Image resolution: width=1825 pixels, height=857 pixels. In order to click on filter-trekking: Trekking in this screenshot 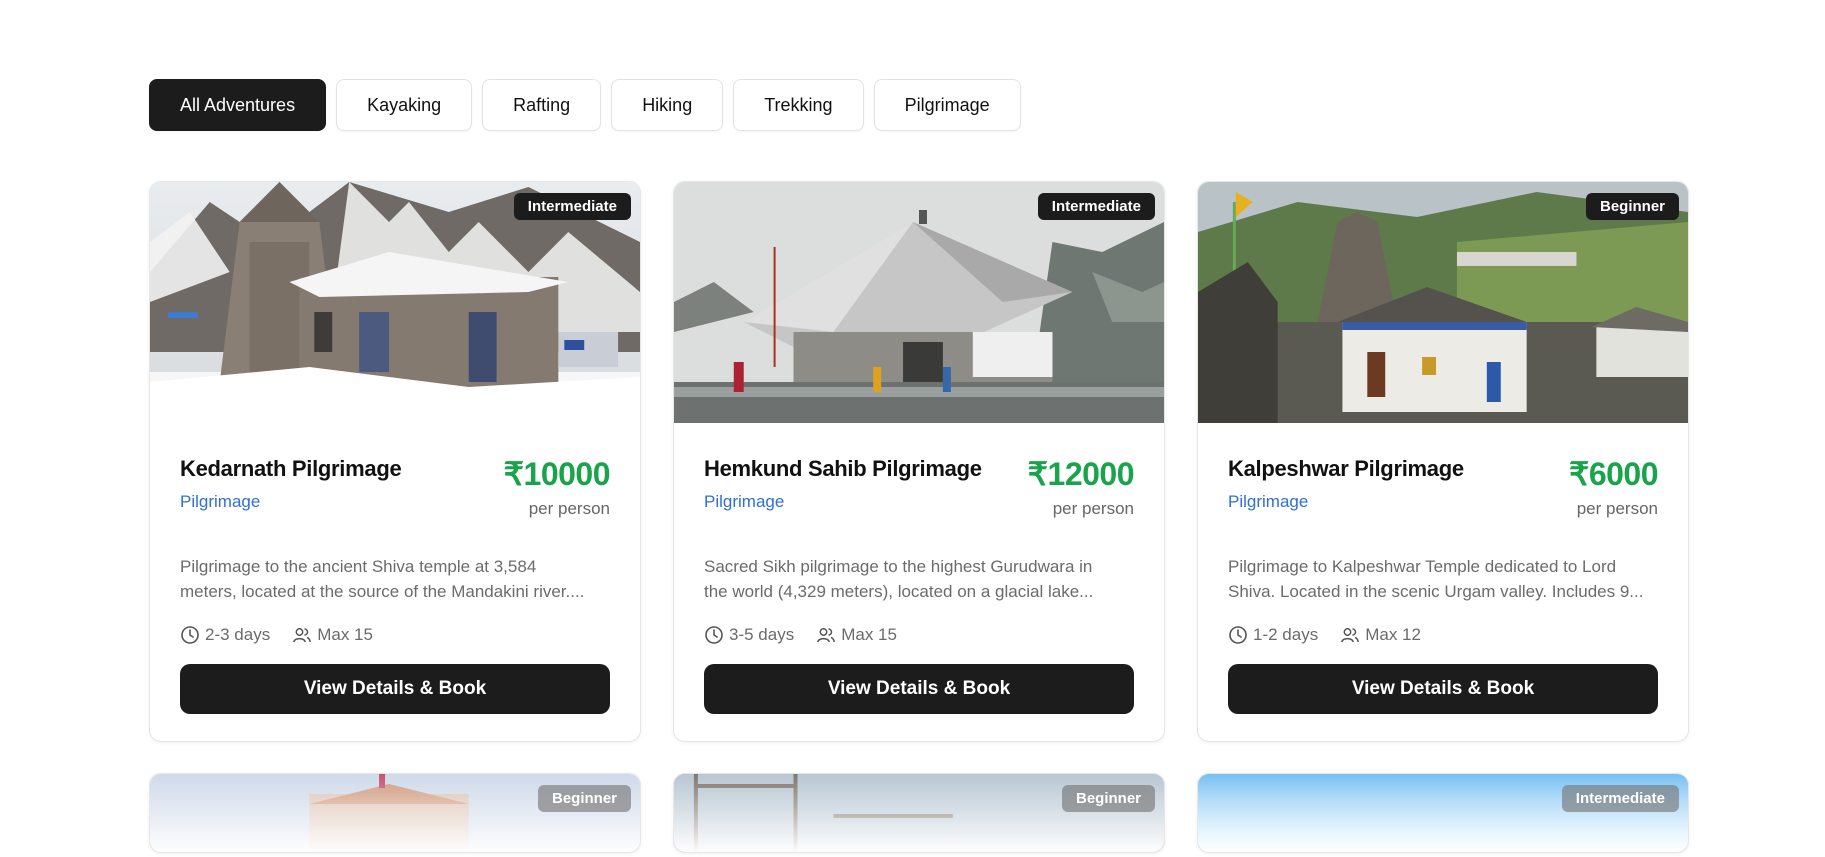, I will do `click(798, 105)`.